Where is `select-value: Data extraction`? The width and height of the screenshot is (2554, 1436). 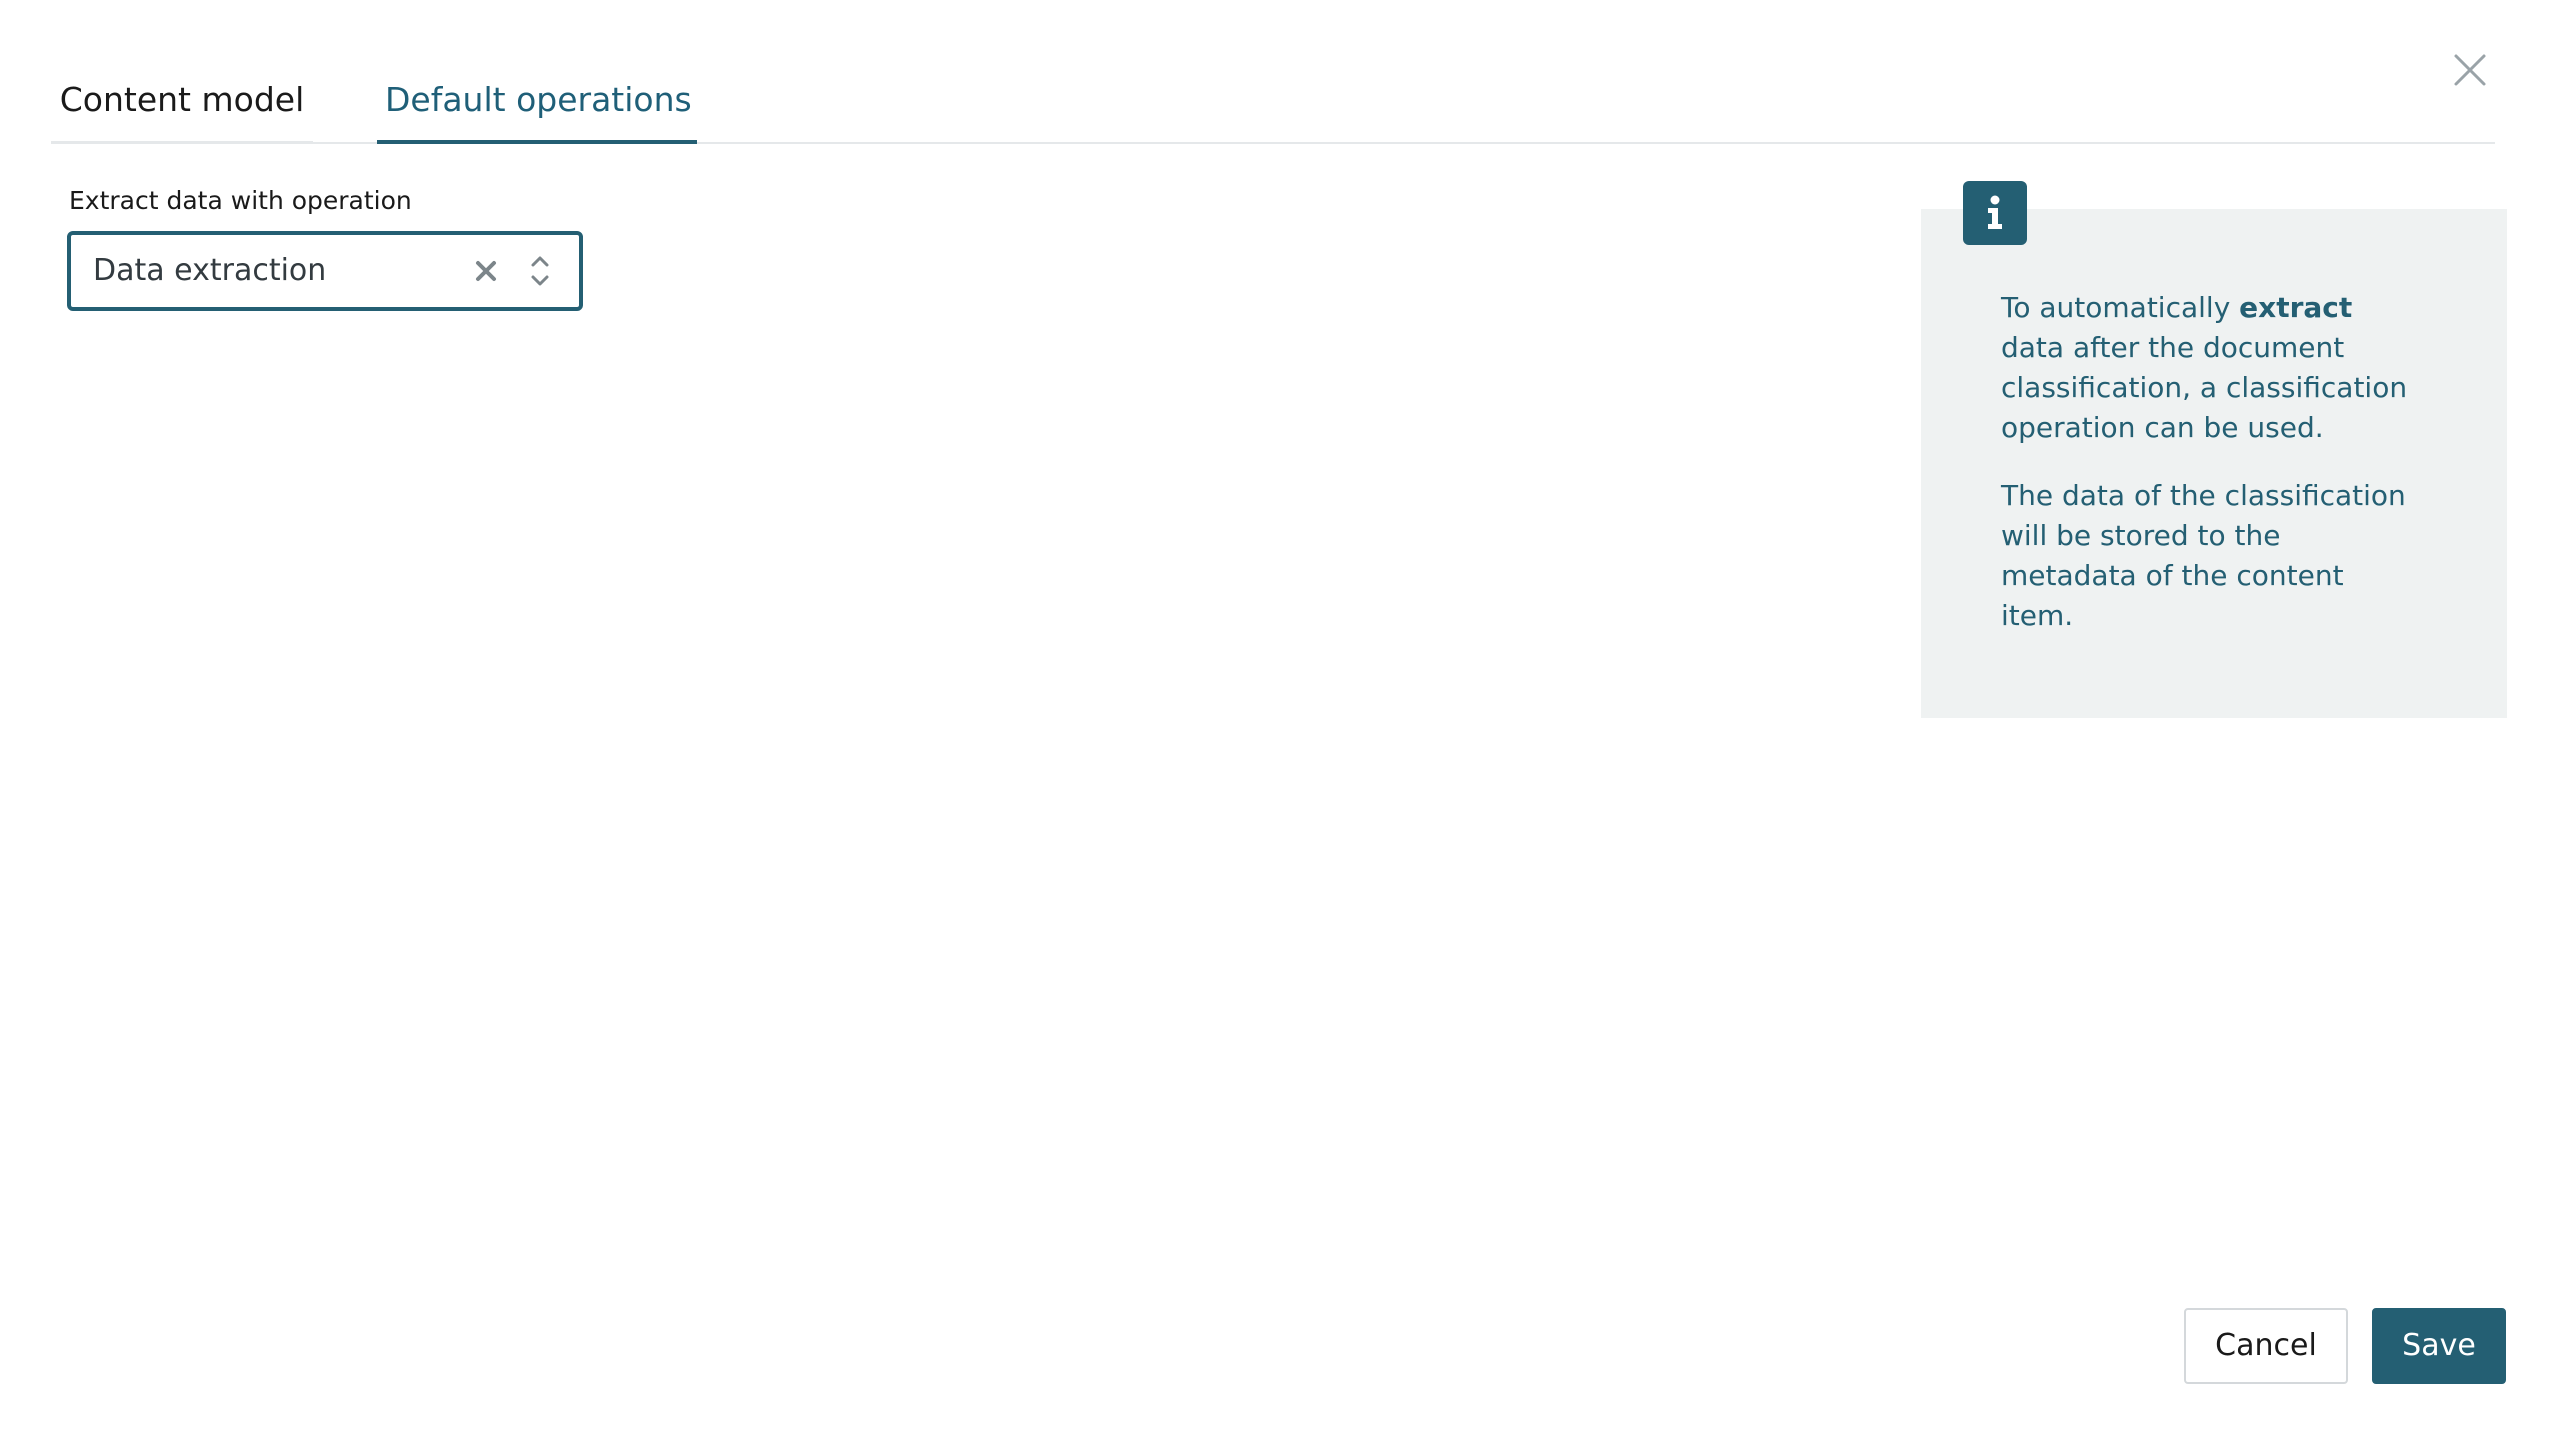 select-value: Data extraction is located at coordinates (210, 270).